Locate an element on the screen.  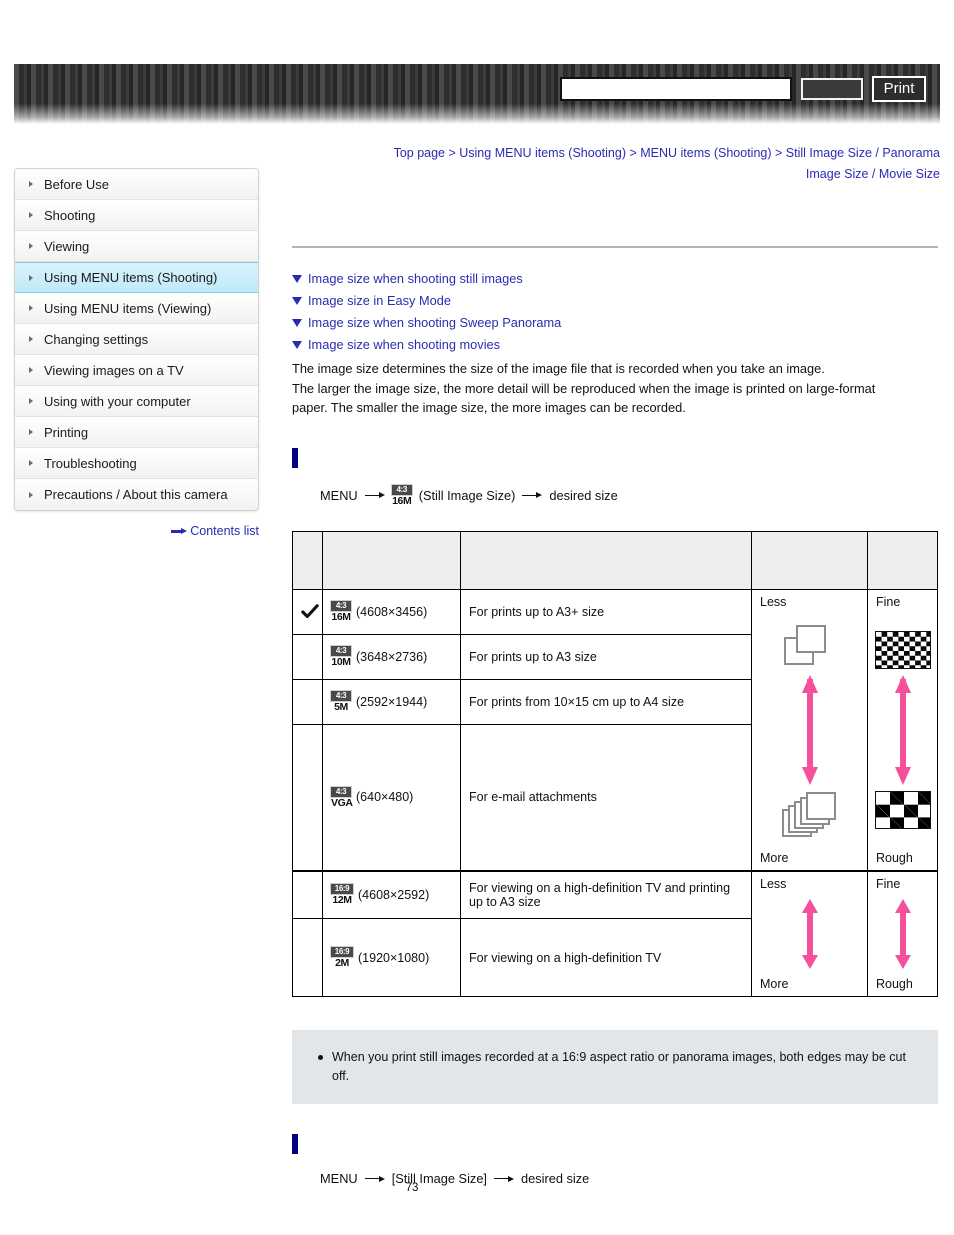
image-size-badge-icon: 4:3 VGA is located at coordinates (342, 797).